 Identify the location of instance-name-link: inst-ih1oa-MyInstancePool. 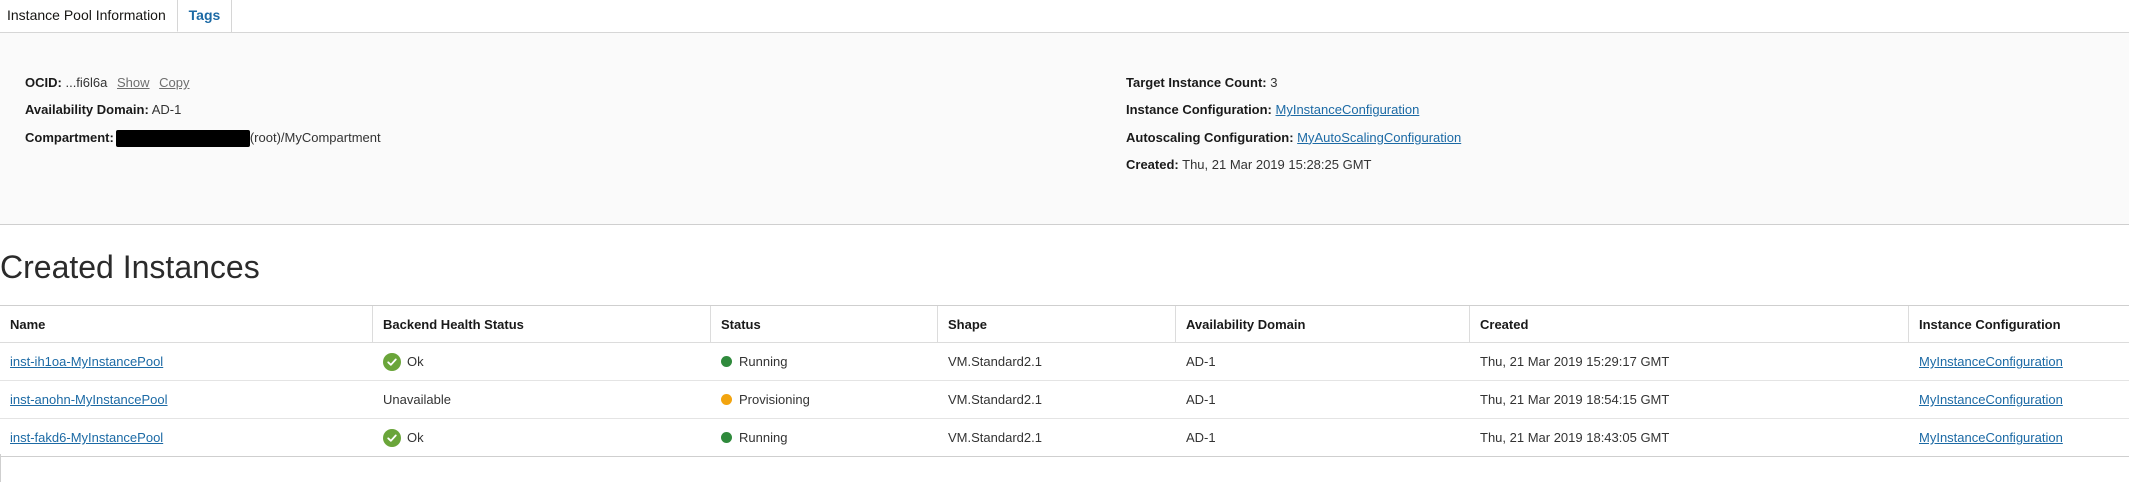
(86, 361).